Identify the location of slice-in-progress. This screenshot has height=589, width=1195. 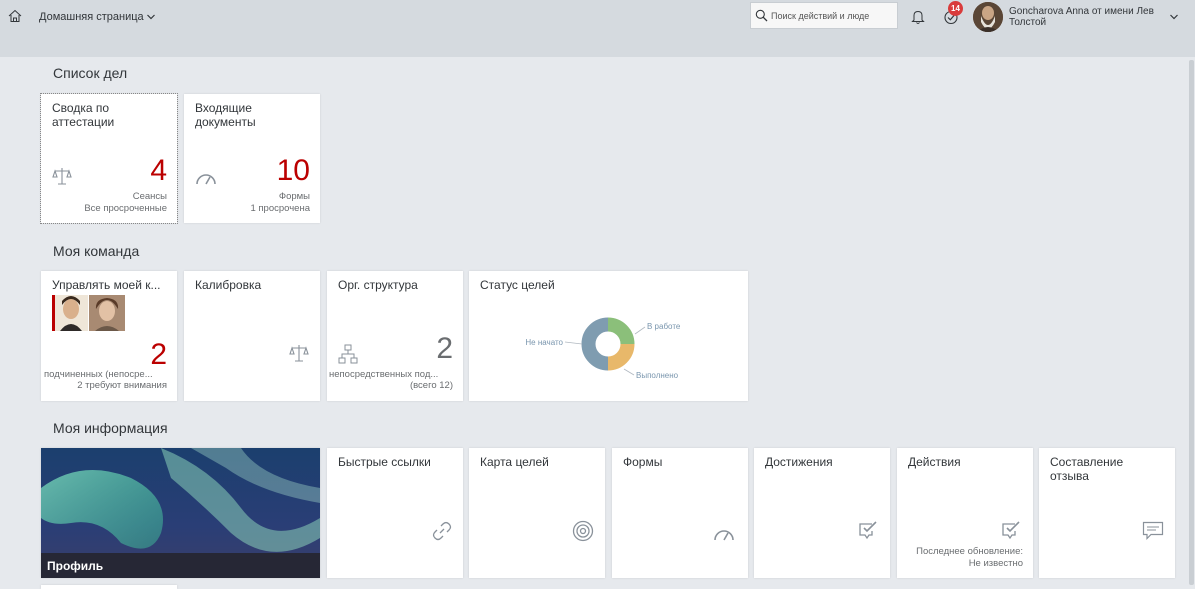
(621, 331).